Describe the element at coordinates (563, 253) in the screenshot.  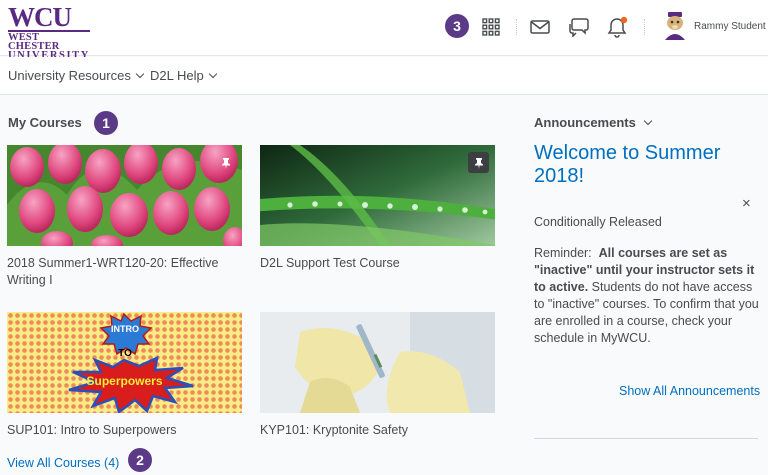
I see `announcement-reminder: Reminder:` at that location.